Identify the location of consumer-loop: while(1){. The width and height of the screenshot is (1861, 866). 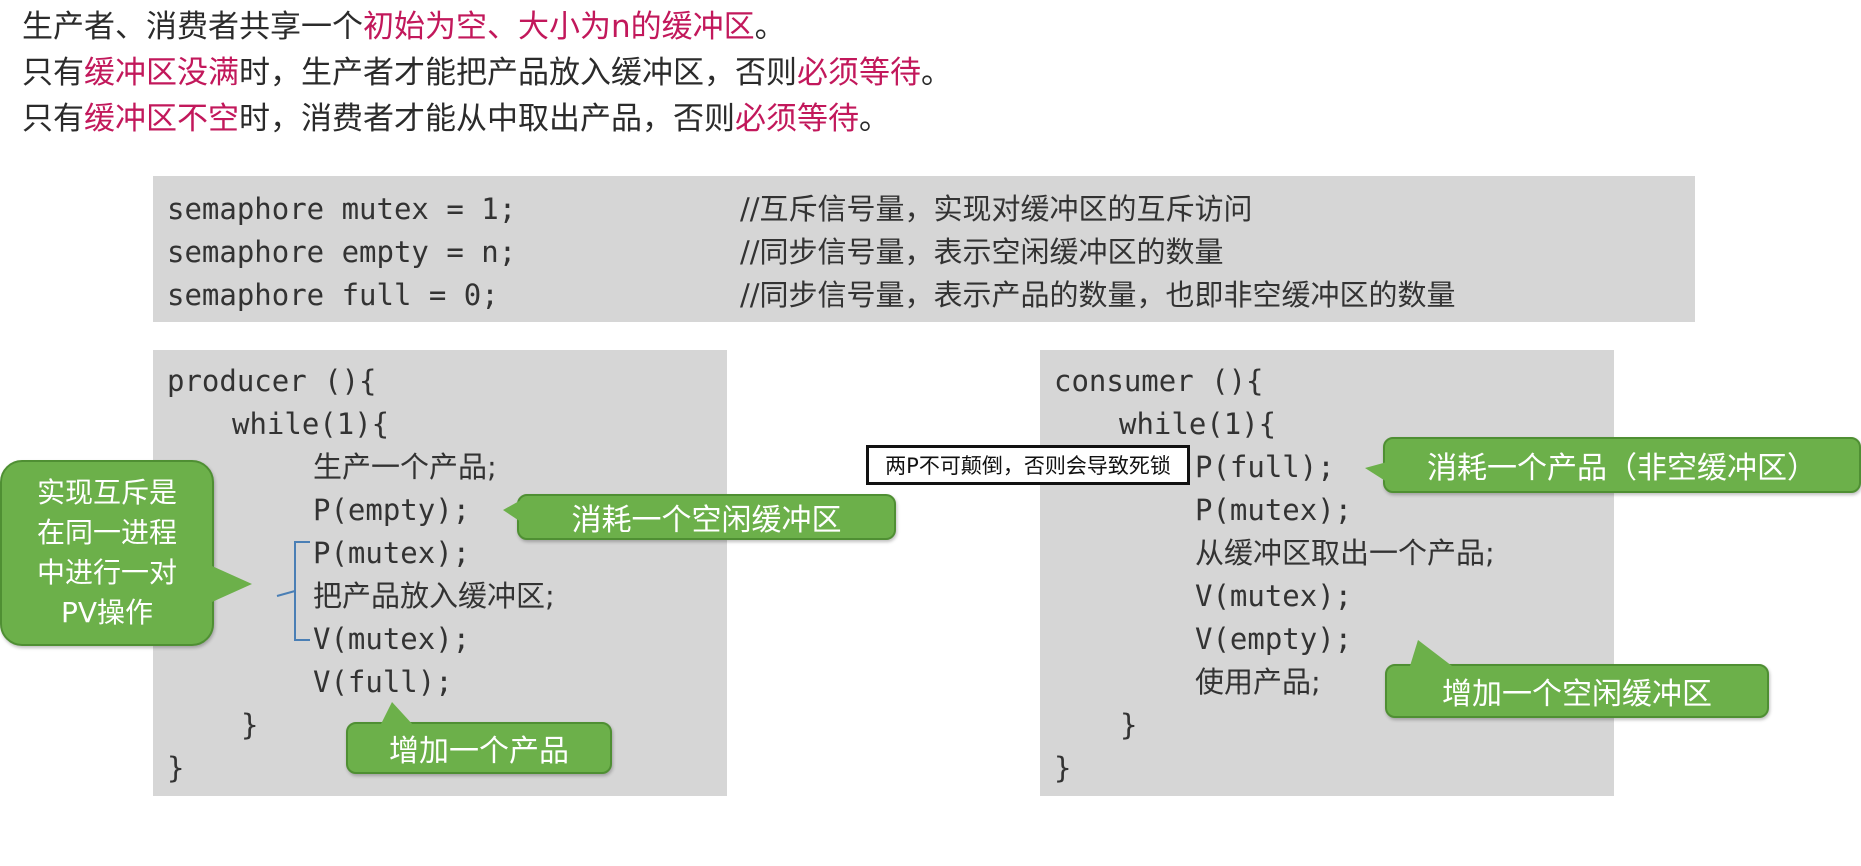
(1198, 424).